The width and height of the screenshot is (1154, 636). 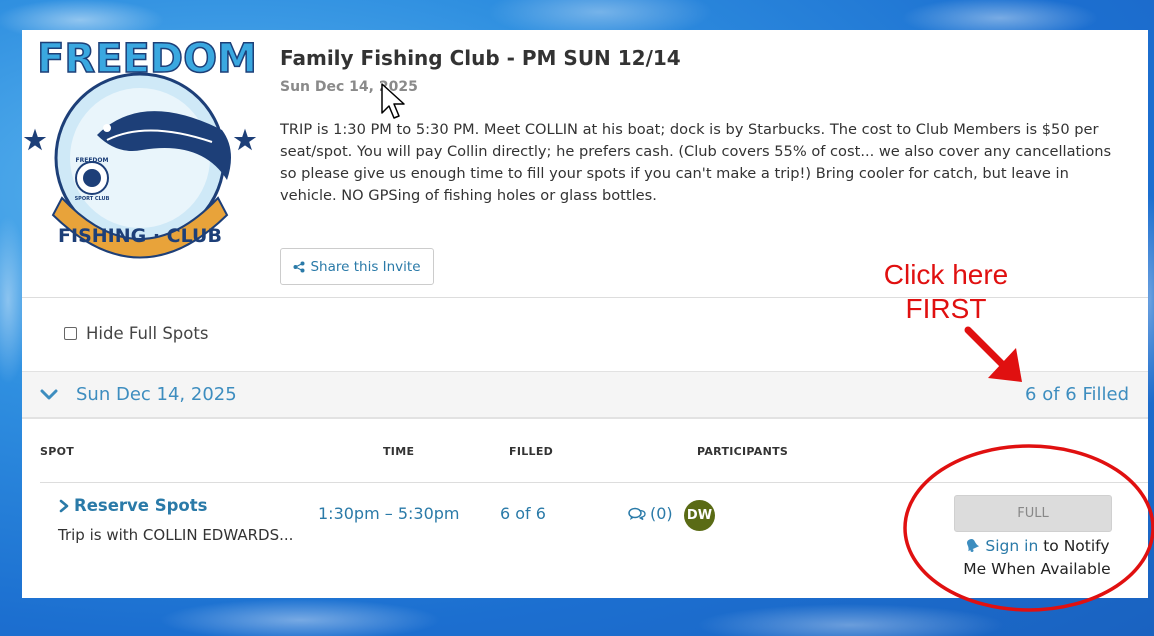 What do you see at coordinates (585, 395) in the screenshot?
I see `date-group-header: Sun Dec 14, 2025 6 of 6 Filled` at bounding box center [585, 395].